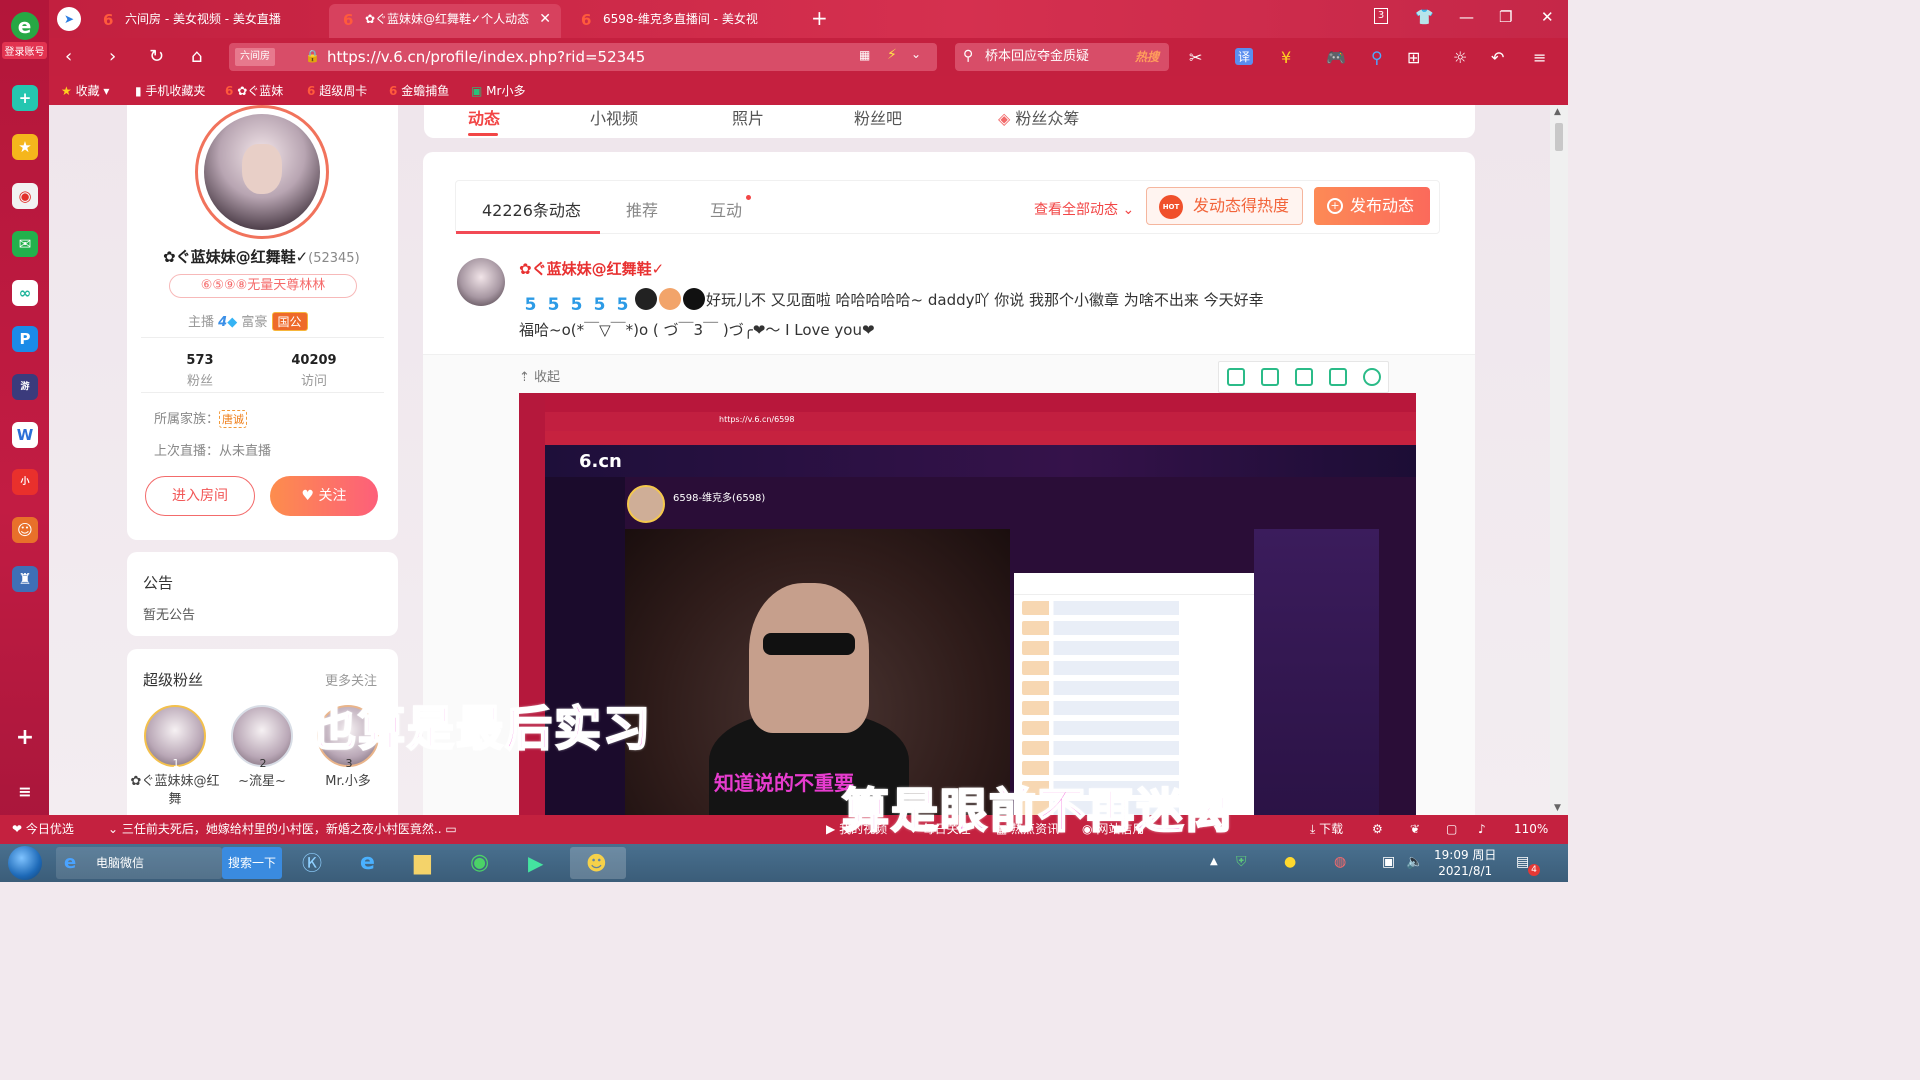  What do you see at coordinates (25, 738) in the screenshot?
I see `add-icon: +` at bounding box center [25, 738].